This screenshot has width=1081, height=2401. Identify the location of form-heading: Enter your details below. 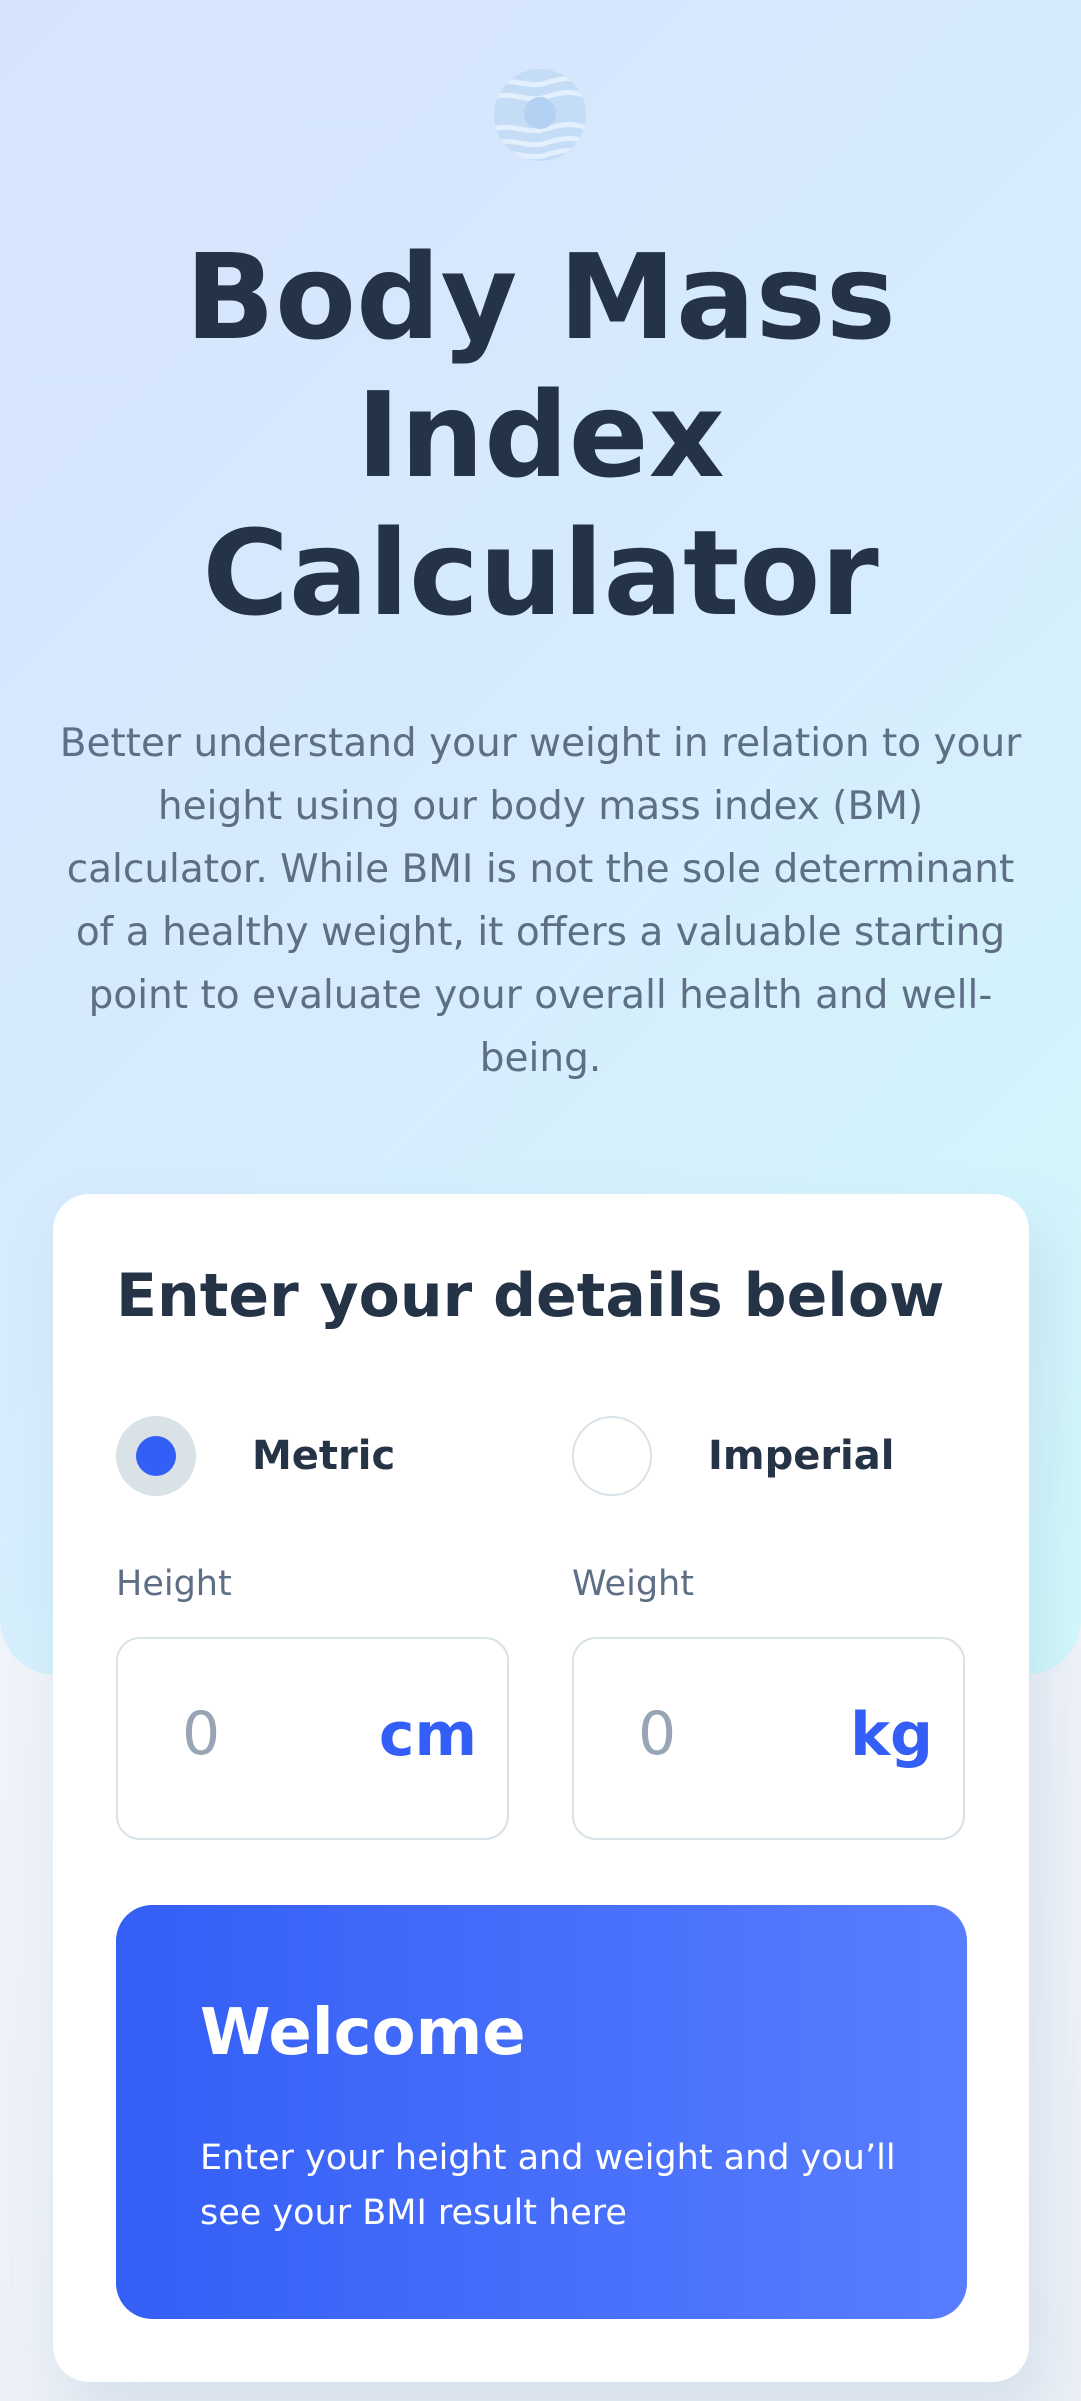
(530, 1296).